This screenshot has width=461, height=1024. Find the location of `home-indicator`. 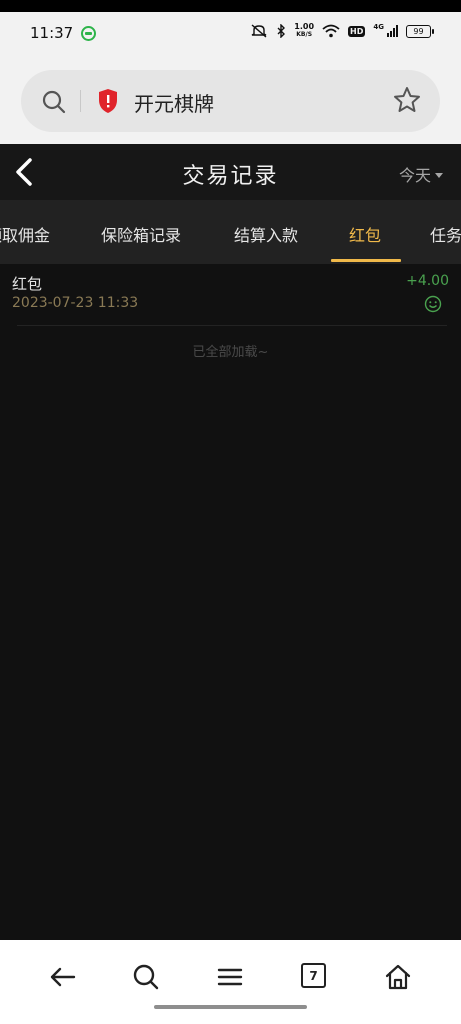

home-indicator is located at coordinates (230, 1007).